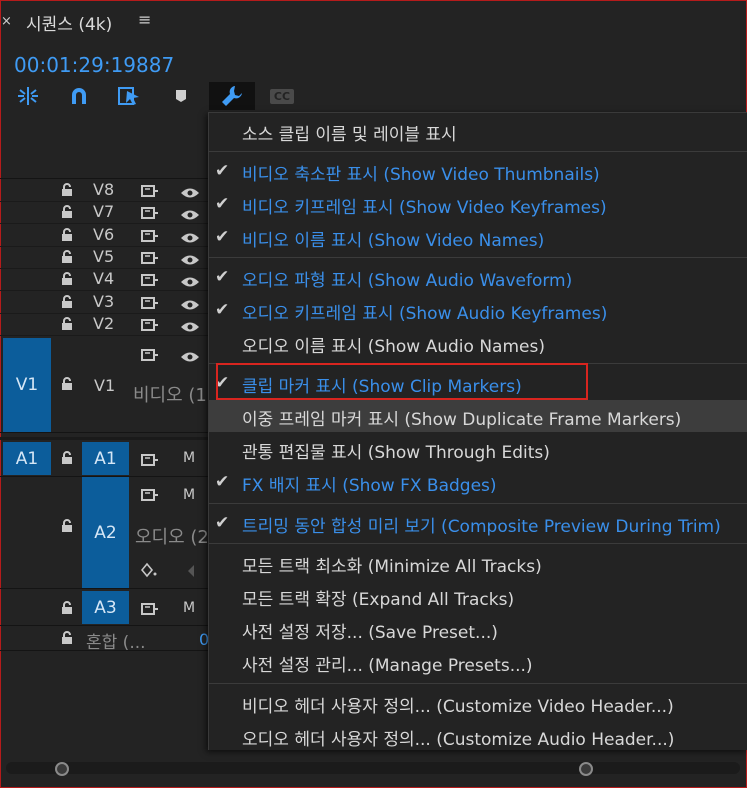  What do you see at coordinates (103, 301) in the screenshot?
I see `video-track-name: V3` at bounding box center [103, 301].